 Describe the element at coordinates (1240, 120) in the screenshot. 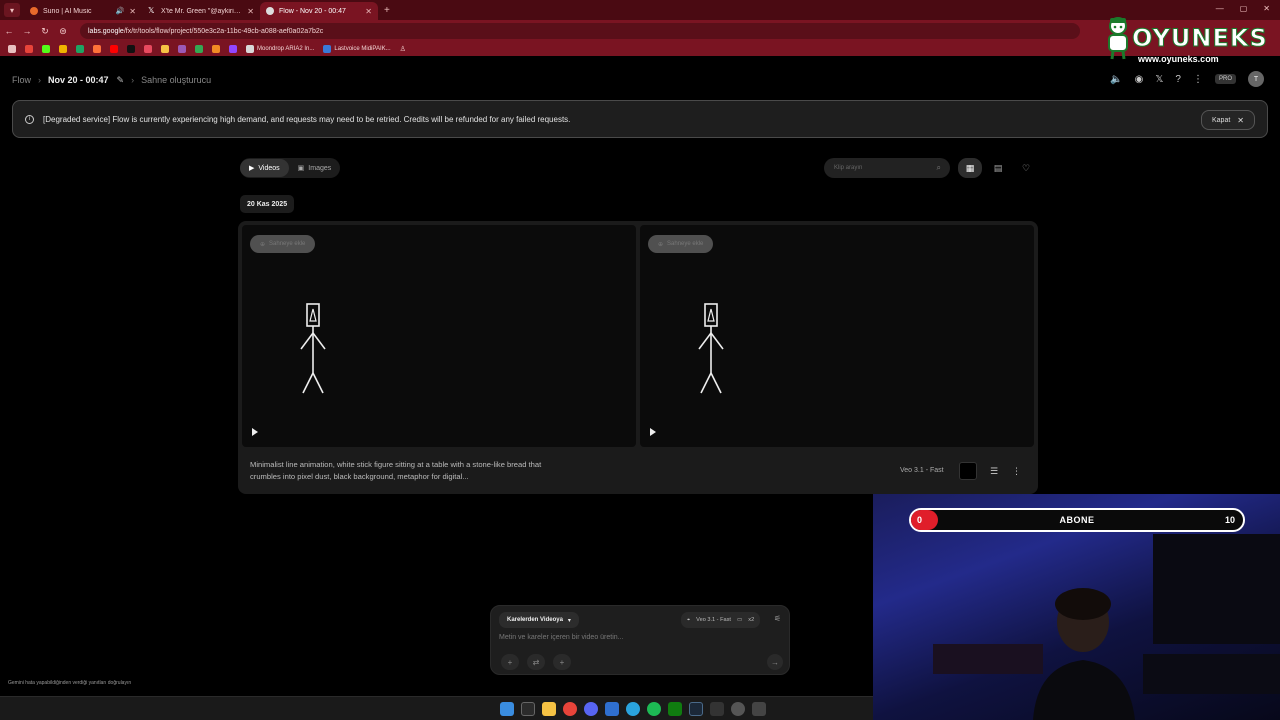

I see `close-icon: ✕` at that location.